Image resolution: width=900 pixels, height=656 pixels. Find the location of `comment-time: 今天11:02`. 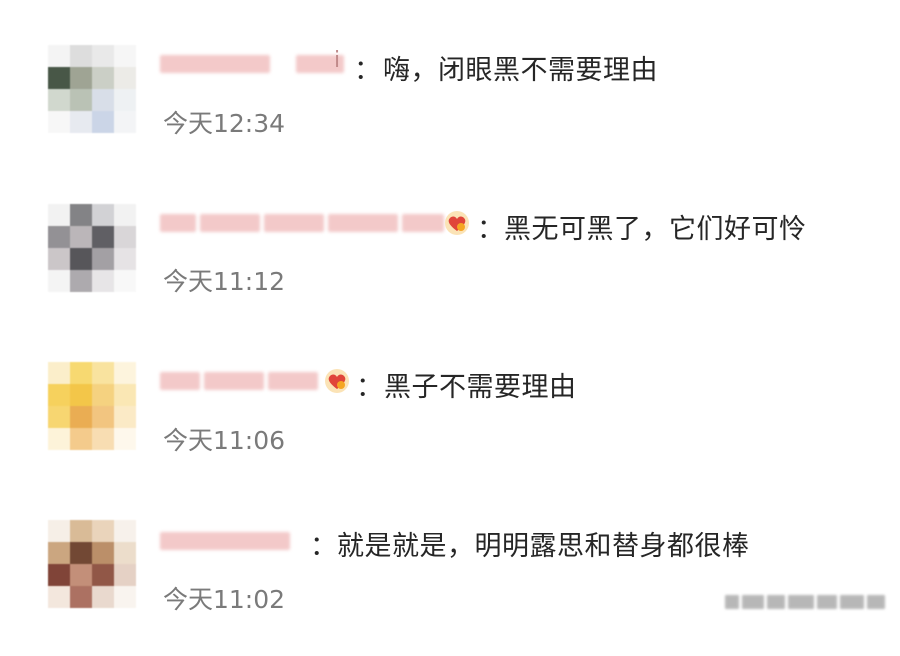

comment-time: 今天11:02 is located at coordinates (224, 599).